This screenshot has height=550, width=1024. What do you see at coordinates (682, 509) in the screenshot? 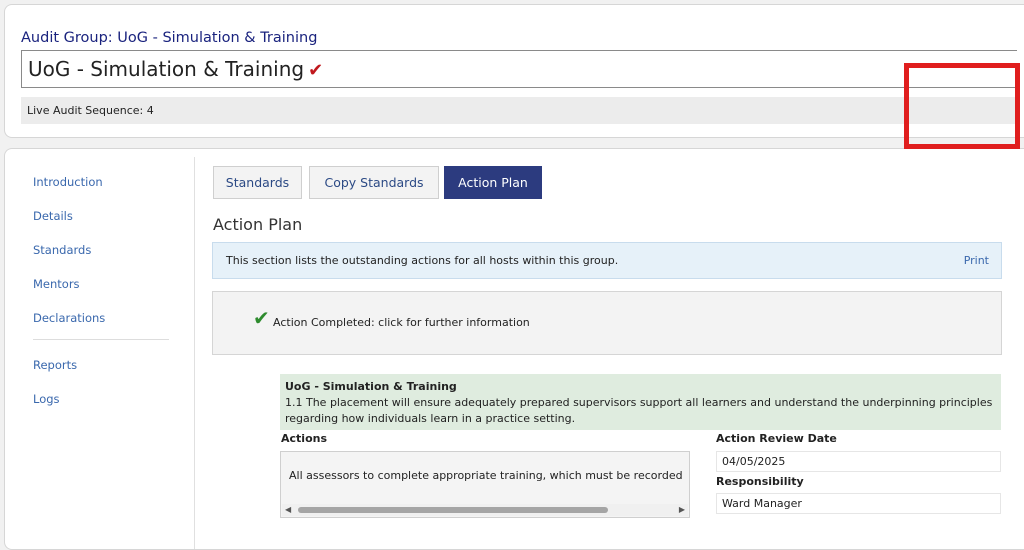
I see `scroll-right-icon: ▶` at bounding box center [682, 509].